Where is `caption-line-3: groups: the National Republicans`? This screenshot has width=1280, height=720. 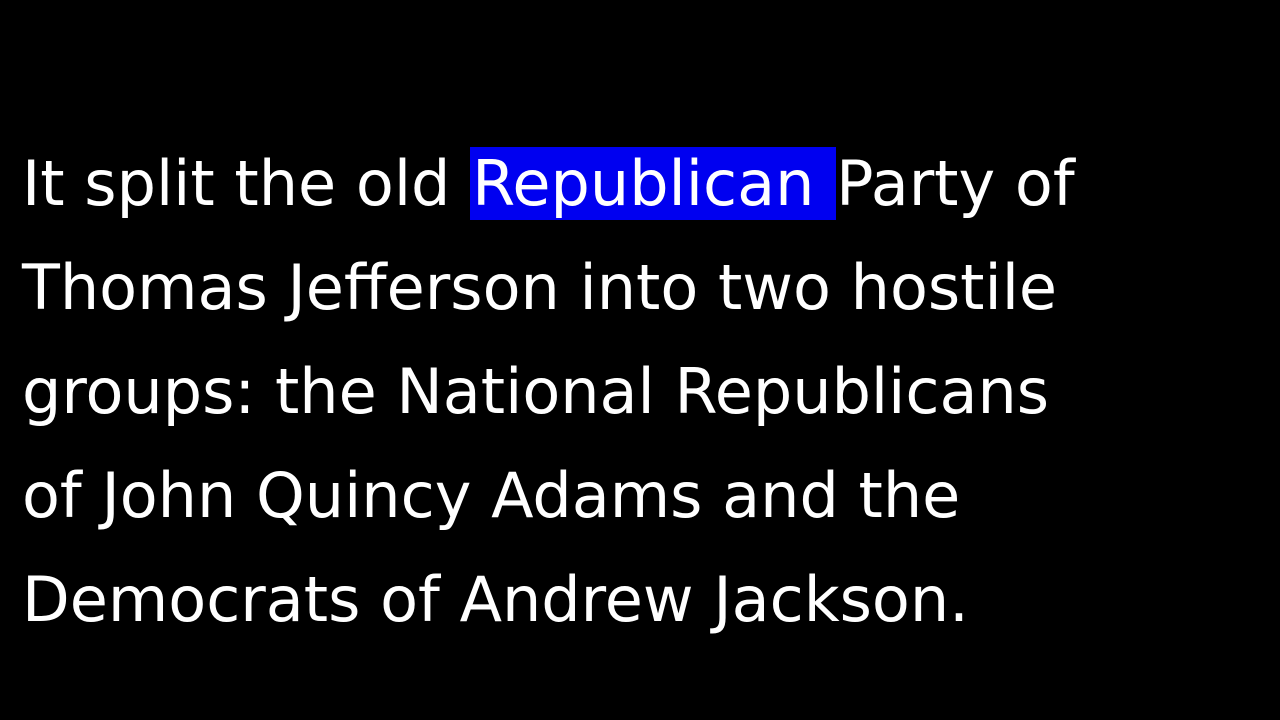 caption-line-3: groups: the National Republicans is located at coordinates (536, 391).